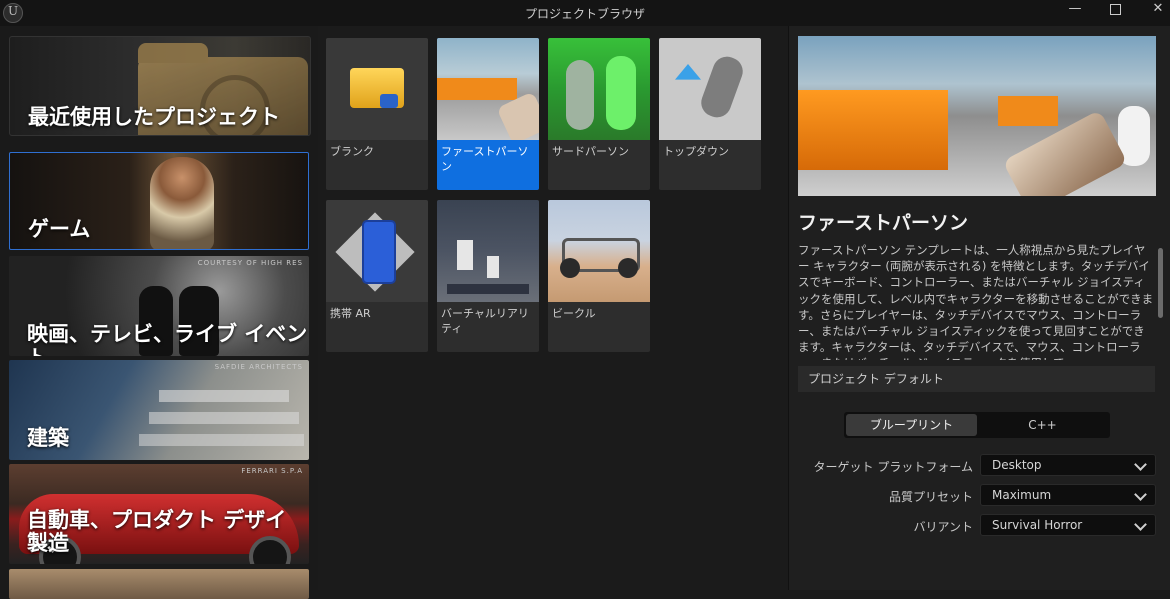 This screenshot has height=599, width=1170. What do you see at coordinates (59, 229) in the screenshot?
I see `category-game-label: ゲーム` at bounding box center [59, 229].